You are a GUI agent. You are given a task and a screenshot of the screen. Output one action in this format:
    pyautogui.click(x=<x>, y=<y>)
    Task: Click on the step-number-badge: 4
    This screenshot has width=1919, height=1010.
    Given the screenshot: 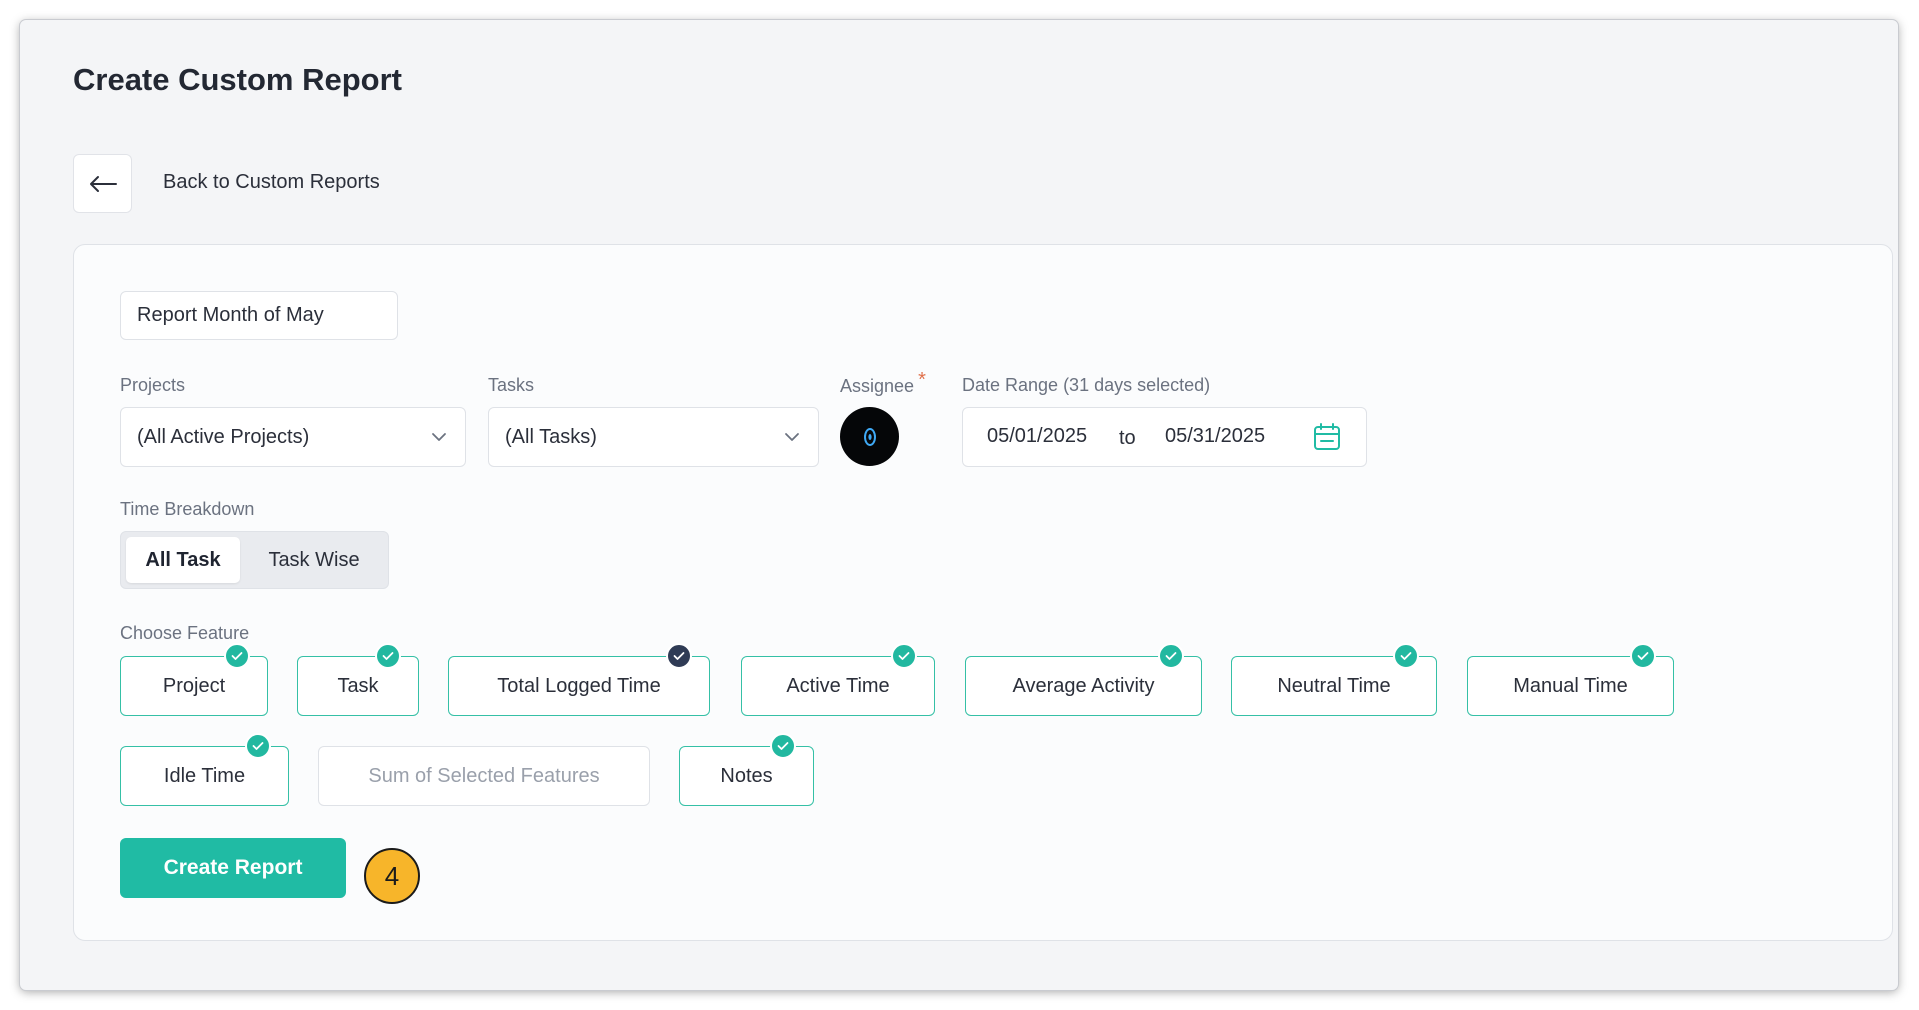 What is the action you would take?
    pyautogui.click(x=392, y=876)
    